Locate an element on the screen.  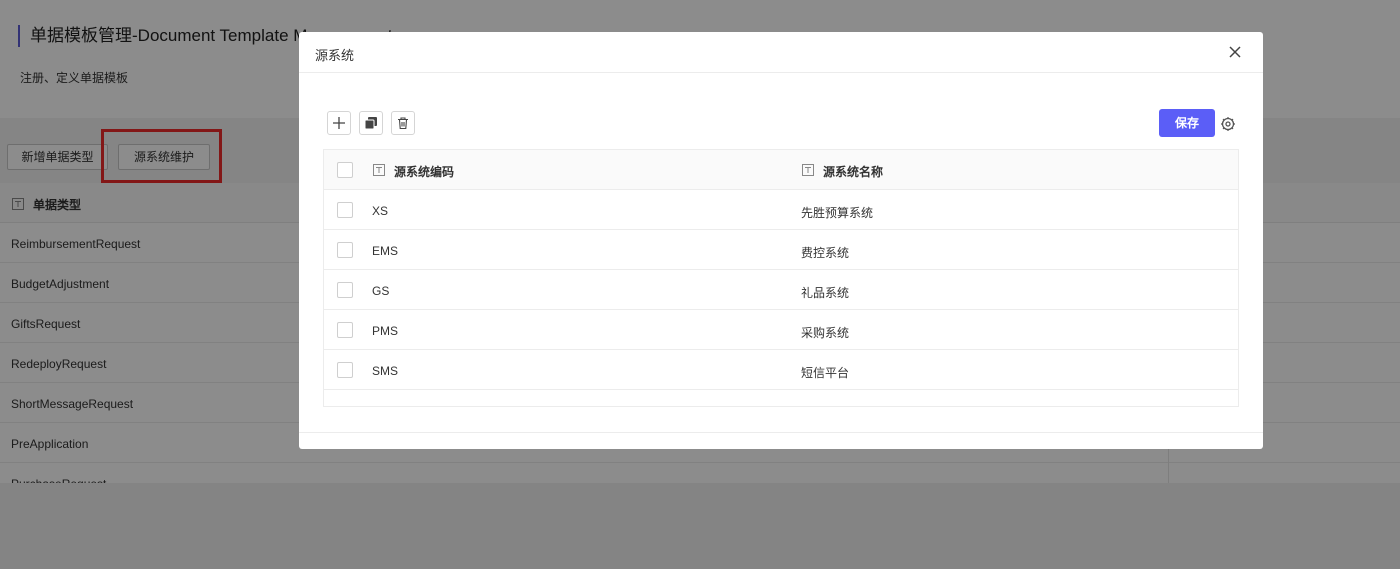
modal-title: 源系统 is located at coordinates (335, 55).